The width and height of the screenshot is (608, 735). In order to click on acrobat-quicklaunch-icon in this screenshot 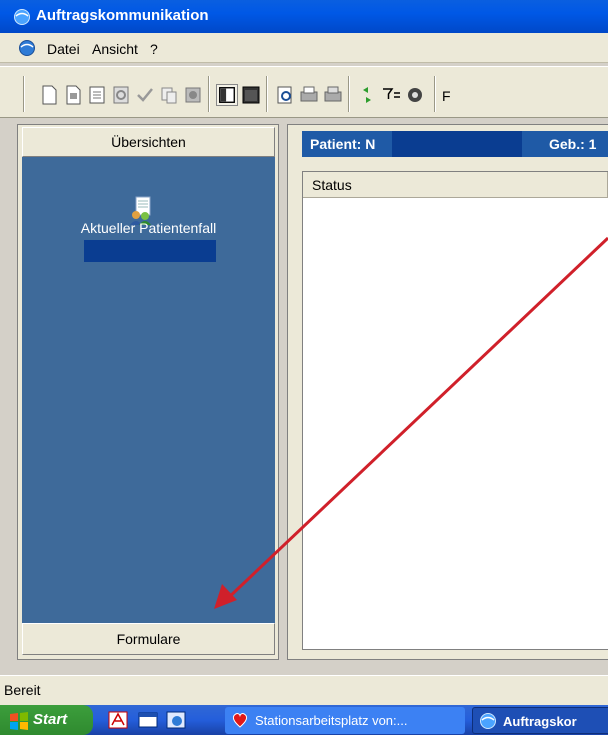, I will do `click(118, 720)`.